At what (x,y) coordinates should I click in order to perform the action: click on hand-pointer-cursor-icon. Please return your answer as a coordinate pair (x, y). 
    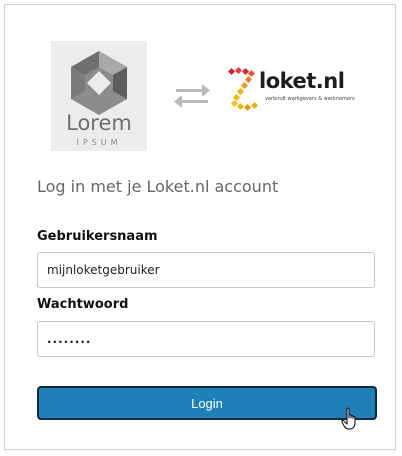
    Looking at the image, I should click on (348, 418).